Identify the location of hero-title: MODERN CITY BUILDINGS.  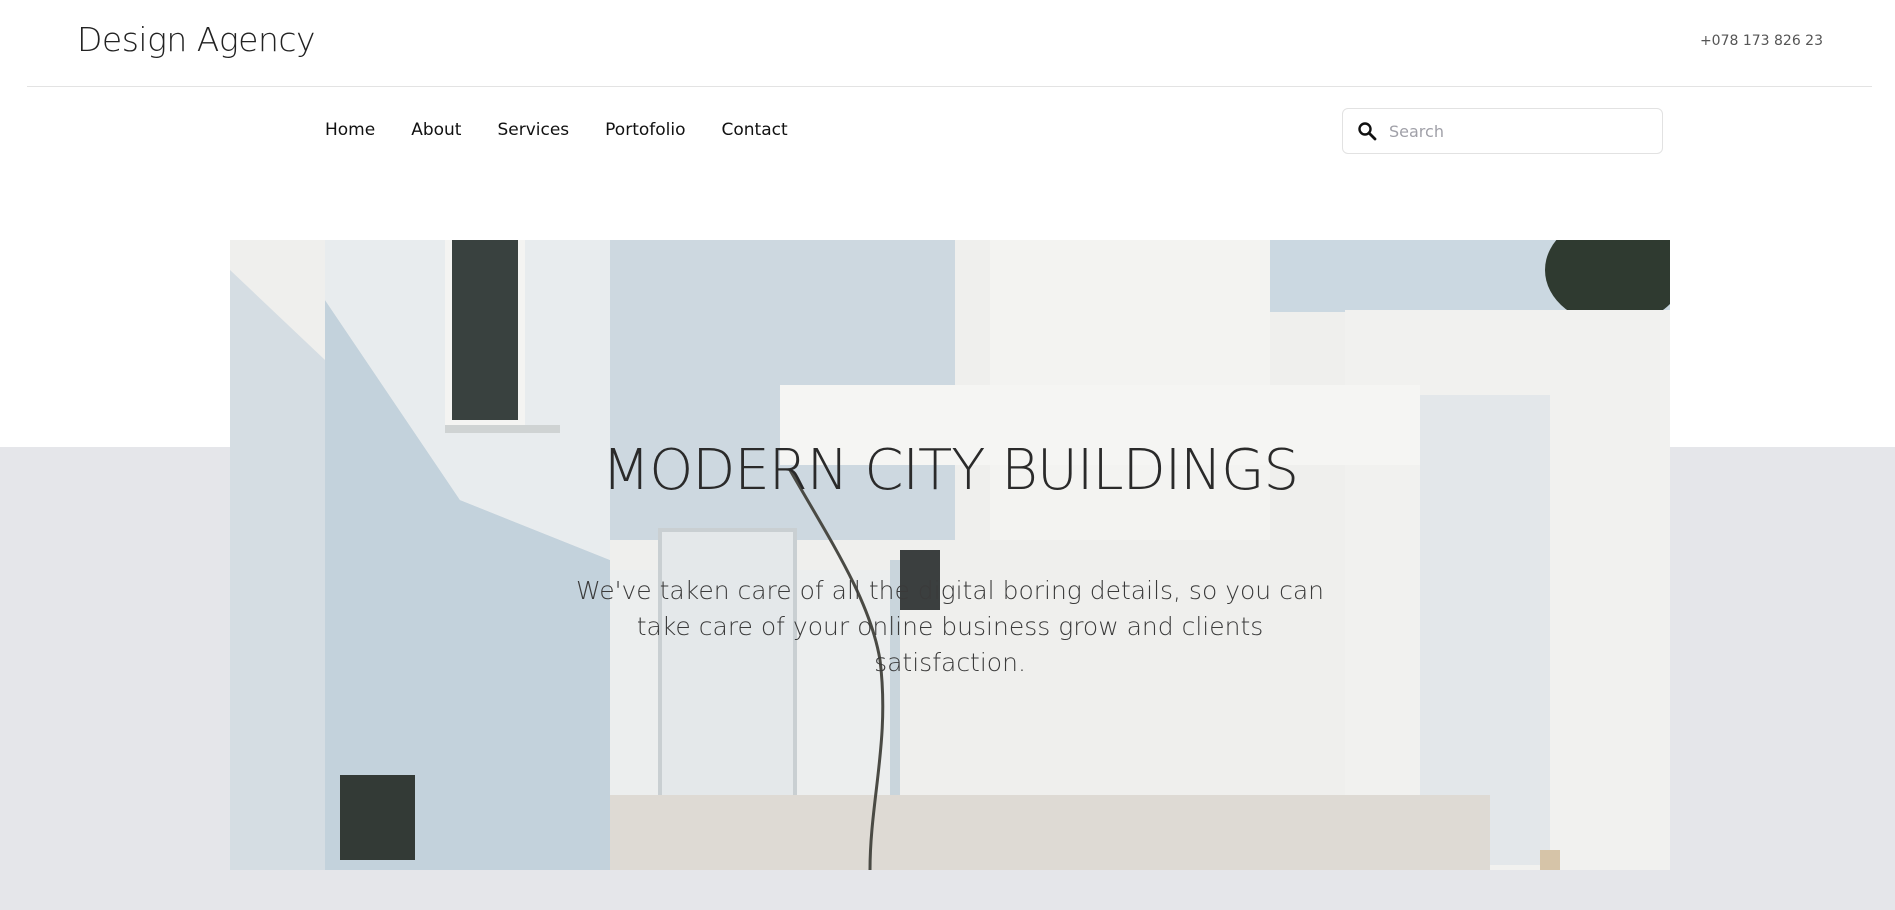
(950, 470).